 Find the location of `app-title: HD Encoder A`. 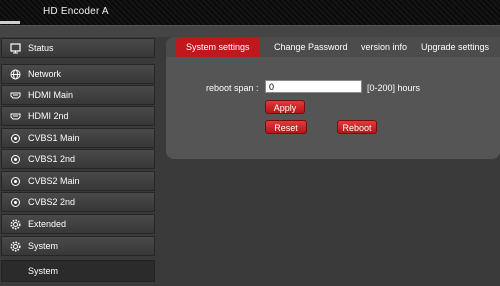

app-title: HD Encoder A is located at coordinates (76, 11).